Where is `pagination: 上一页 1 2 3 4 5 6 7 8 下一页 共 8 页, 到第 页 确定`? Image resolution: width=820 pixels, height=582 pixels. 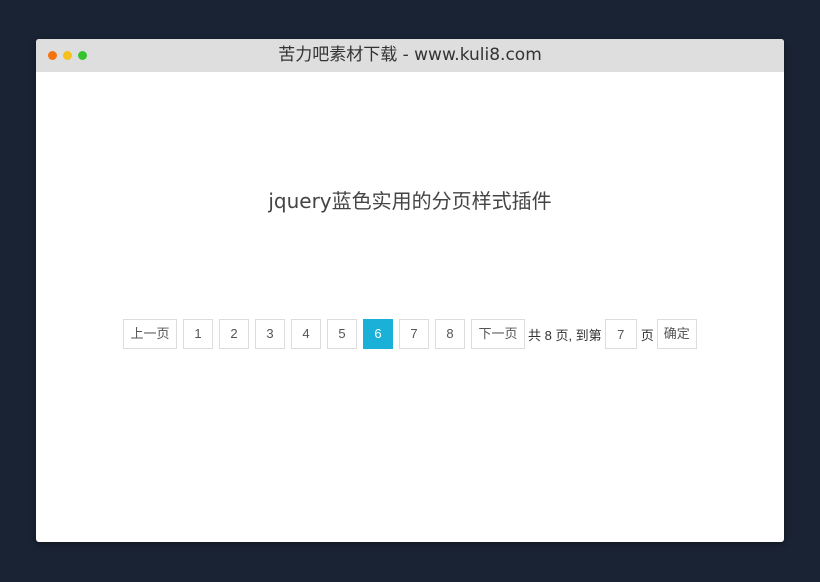
pagination: 上一页 1 2 3 4 5 6 7 8 下一页 共 8 页, 到第 页 确定 is located at coordinates (410, 334).